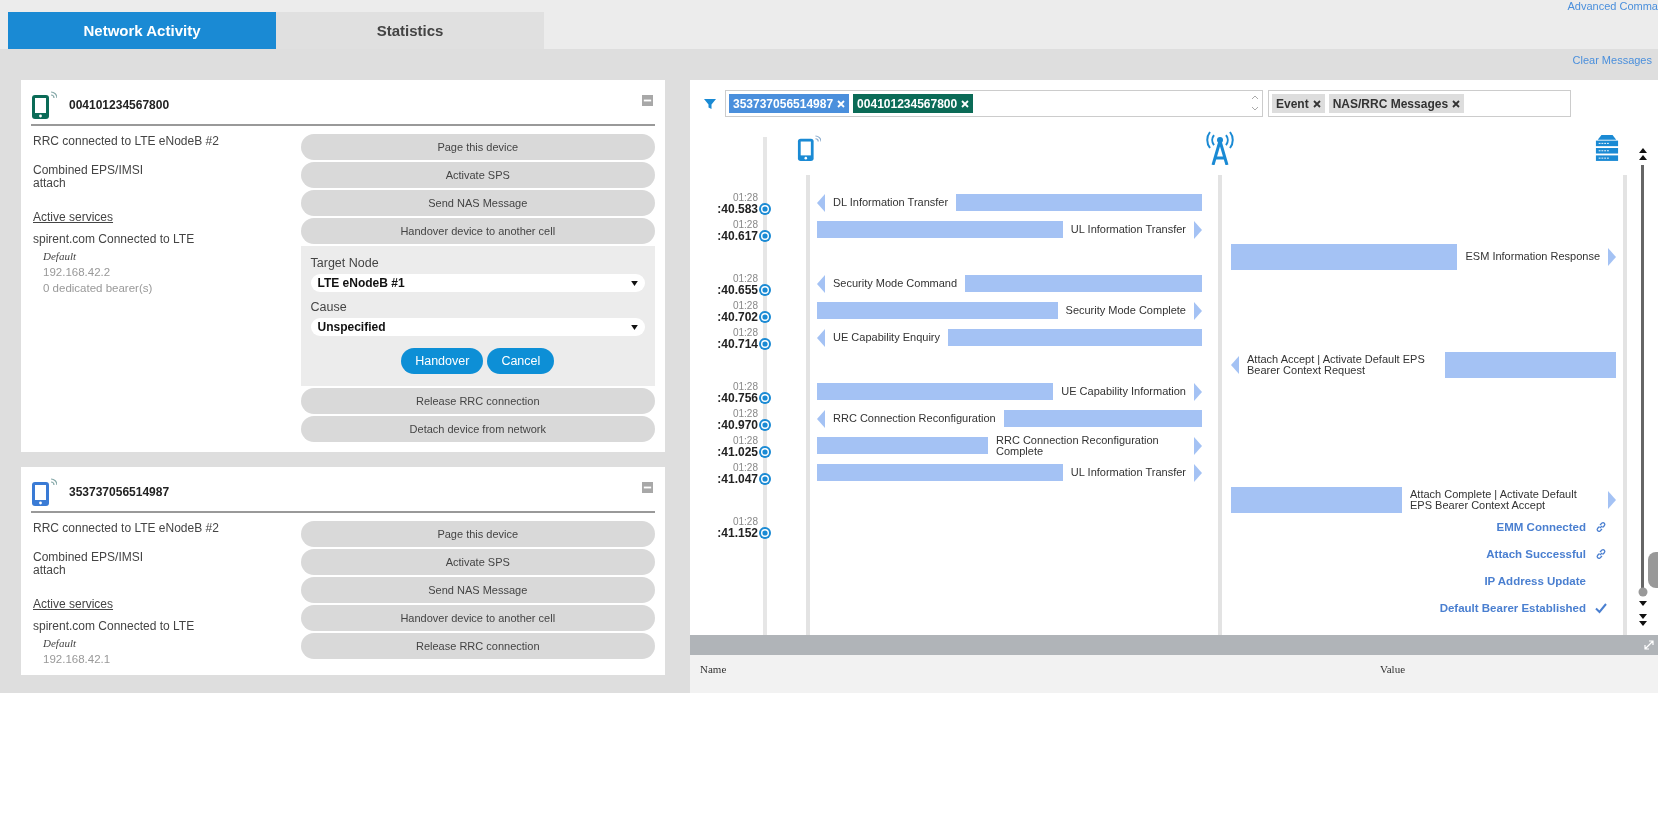 The width and height of the screenshot is (1658, 839). What do you see at coordinates (634, 327) in the screenshot?
I see `caret-icon` at bounding box center [634, 327].